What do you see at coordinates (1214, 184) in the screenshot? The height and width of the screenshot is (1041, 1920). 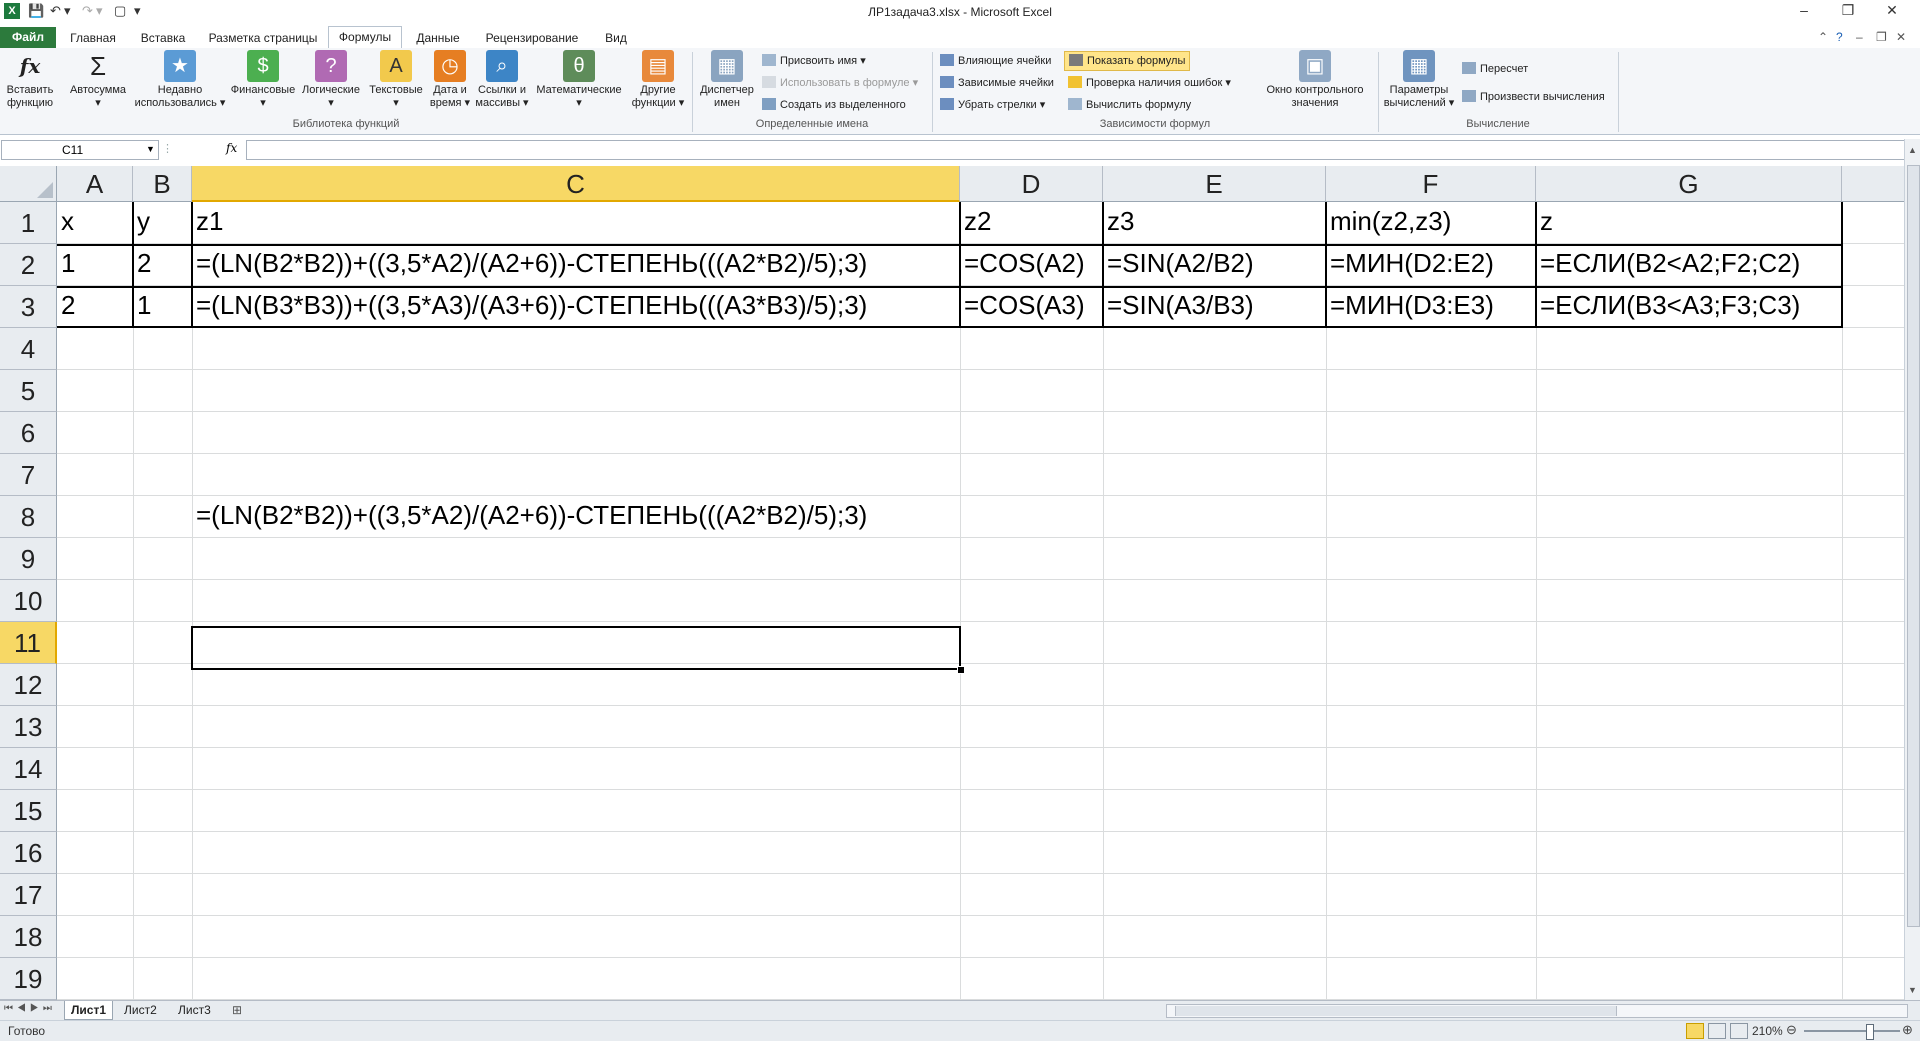 I see `column-header-e: E` at bounding box center [1214, 184].